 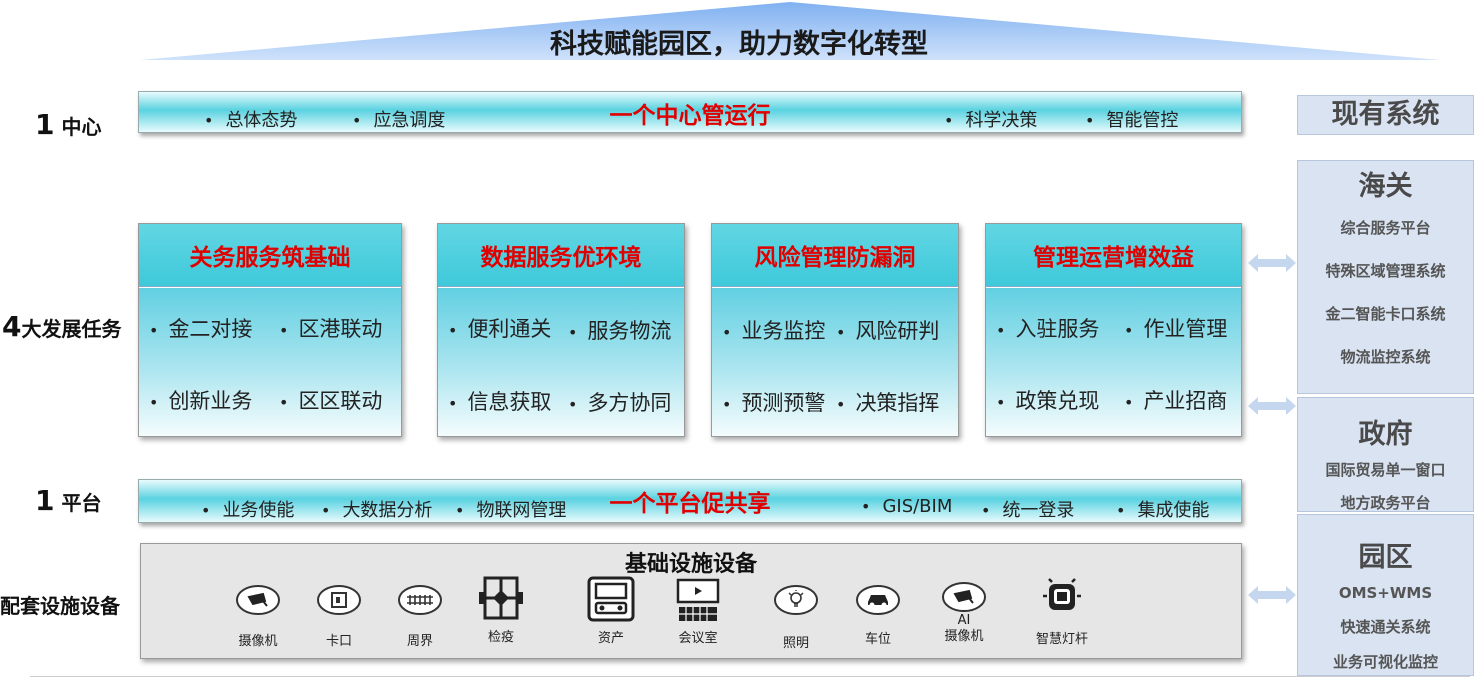 What do you see at coordinates (420, 617) in the screenshot?
I see `device-fence: 周界` at bounding box center [420, 617].